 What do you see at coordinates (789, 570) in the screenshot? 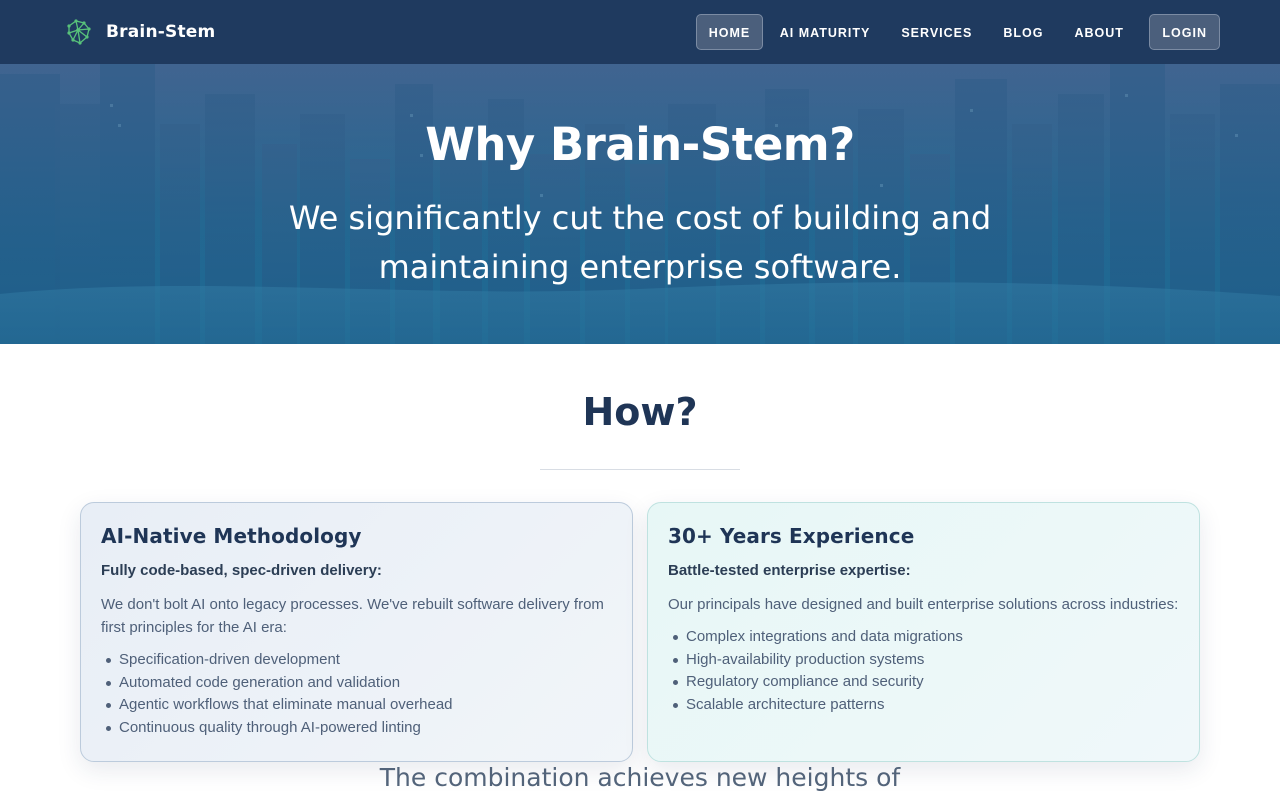
I see `card-strong: Battle-tested enterprise expertise:` at bounding box center [789, 570].